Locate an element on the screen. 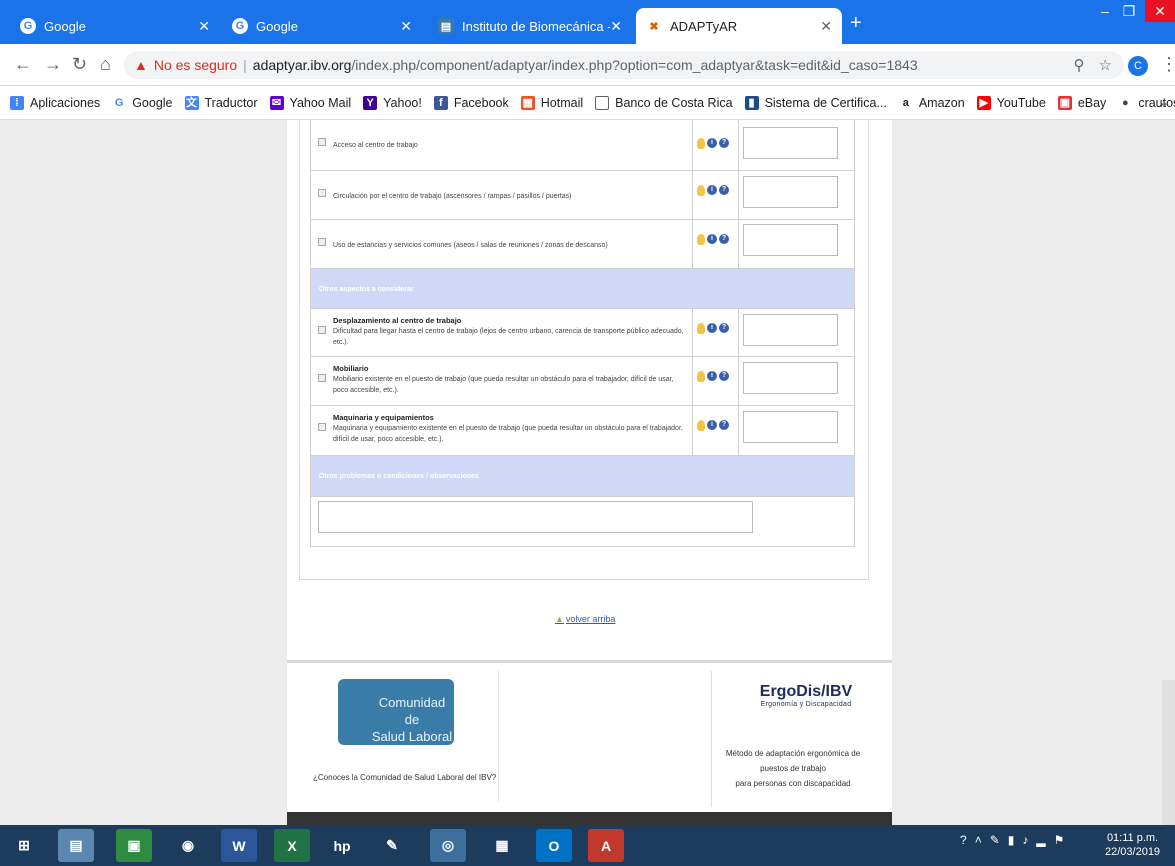 The height and width of the screenshot is (866, 1175). bookmark-label: Google is located at coordinates (152, 102).